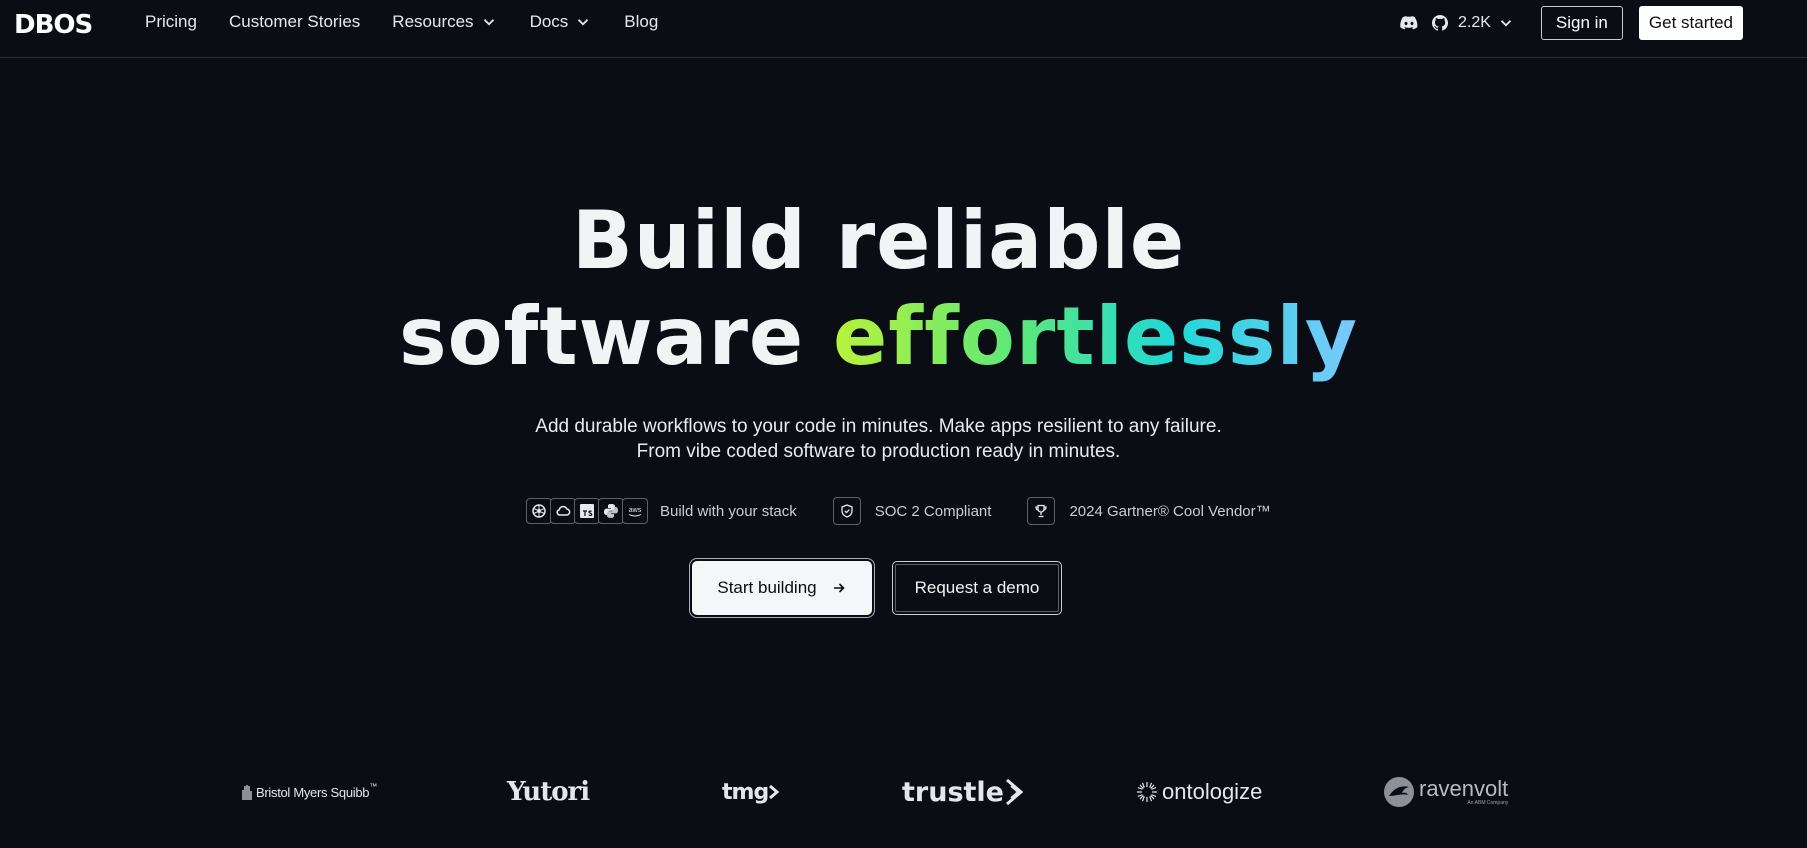 This screenshot has width=1807, height=848. What do you see at coordinates (1488, 803) in the screenshot?
I see `ravenvolt-subtitle: An ABM Company` at bounding box center [1488, 803].